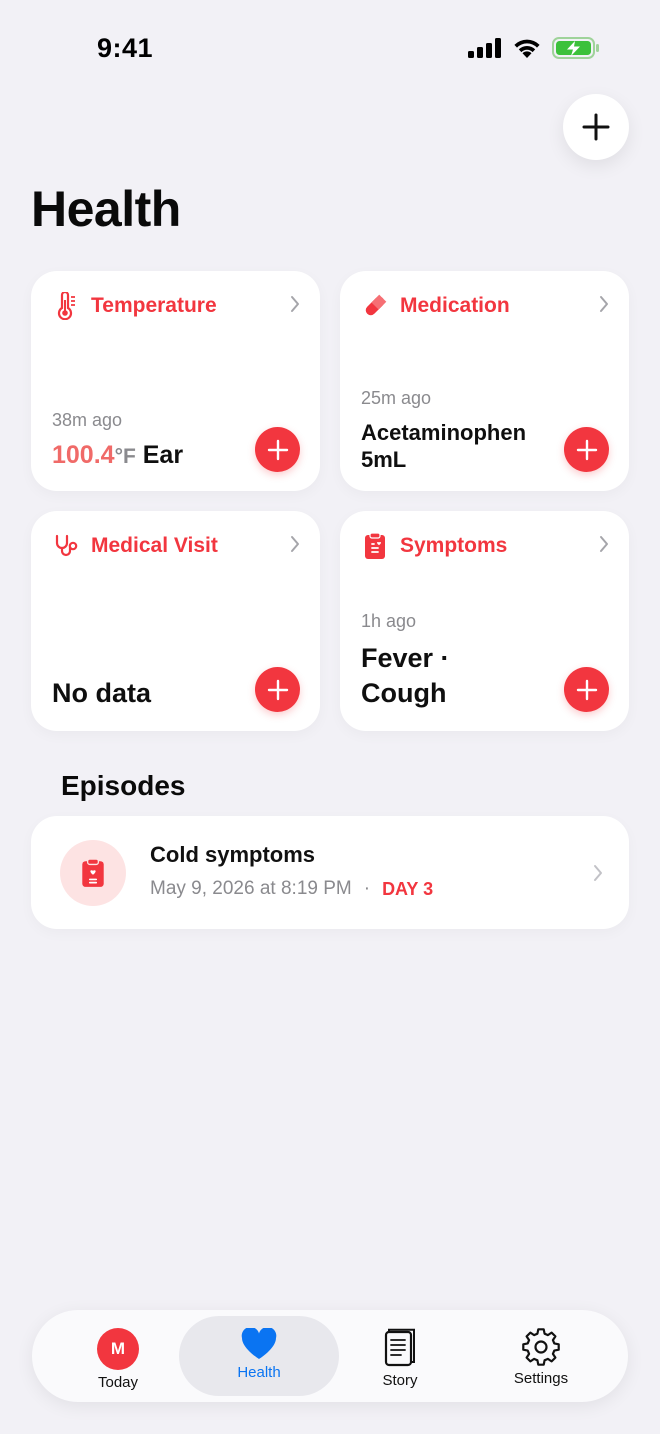  I want to click on tab-label: Health, so click(259, 1372).